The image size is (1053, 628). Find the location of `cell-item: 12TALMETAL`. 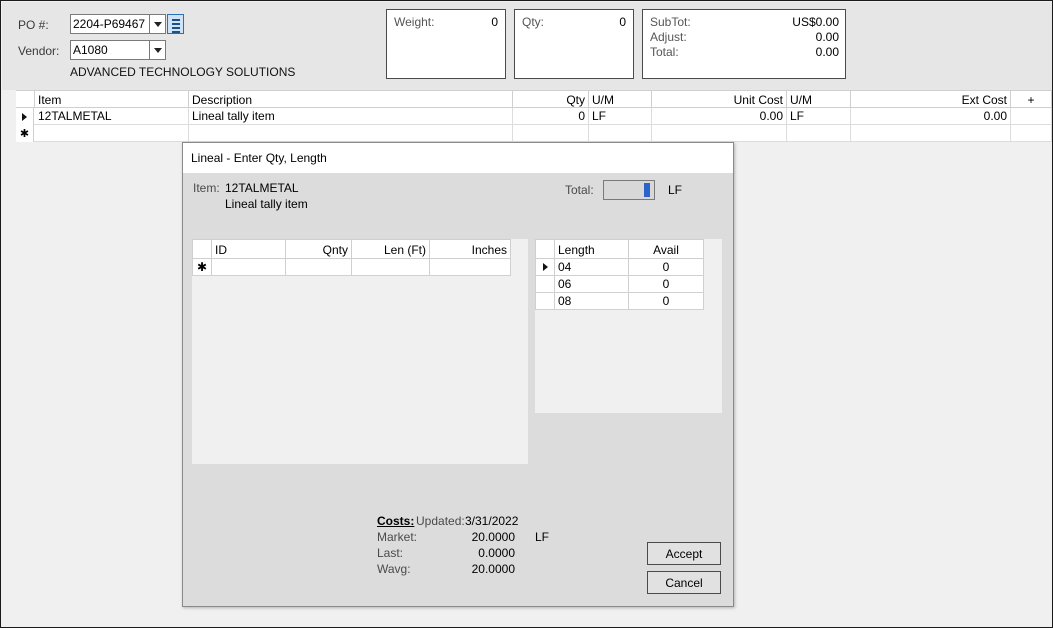

cell-item: 12TALMETAL is located at coordinates (112, 116).